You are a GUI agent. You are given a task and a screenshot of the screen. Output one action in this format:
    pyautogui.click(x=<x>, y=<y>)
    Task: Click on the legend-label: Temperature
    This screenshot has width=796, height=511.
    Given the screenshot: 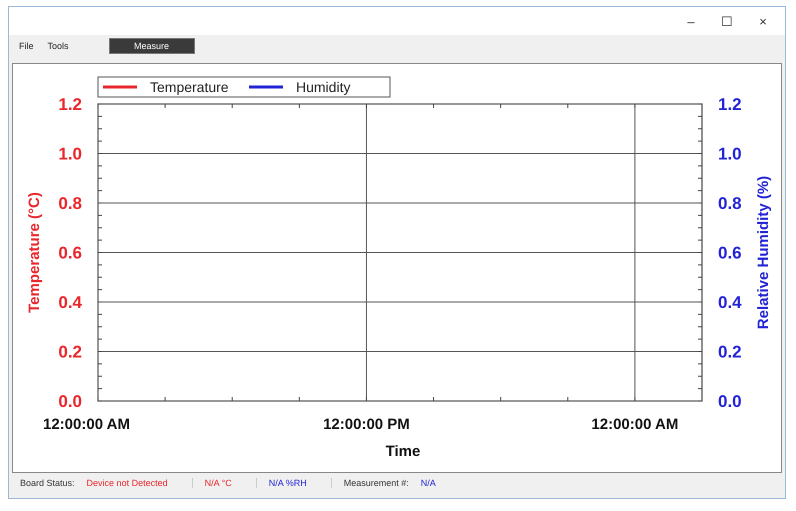 What is the action you would take?
    pyautogui.click(x=189, y=87)
    